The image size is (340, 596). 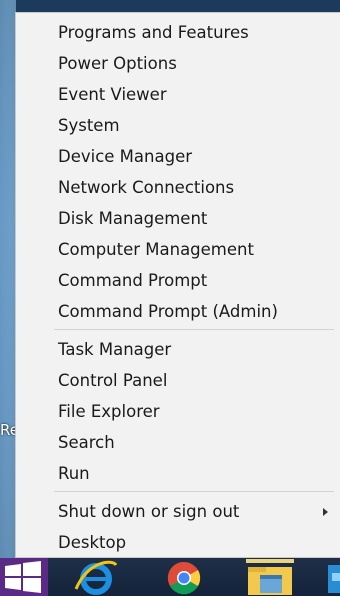 I want to click on menu-item-command-prompt-admin: Command Prompt (Admin), so click(x=199, y=312).